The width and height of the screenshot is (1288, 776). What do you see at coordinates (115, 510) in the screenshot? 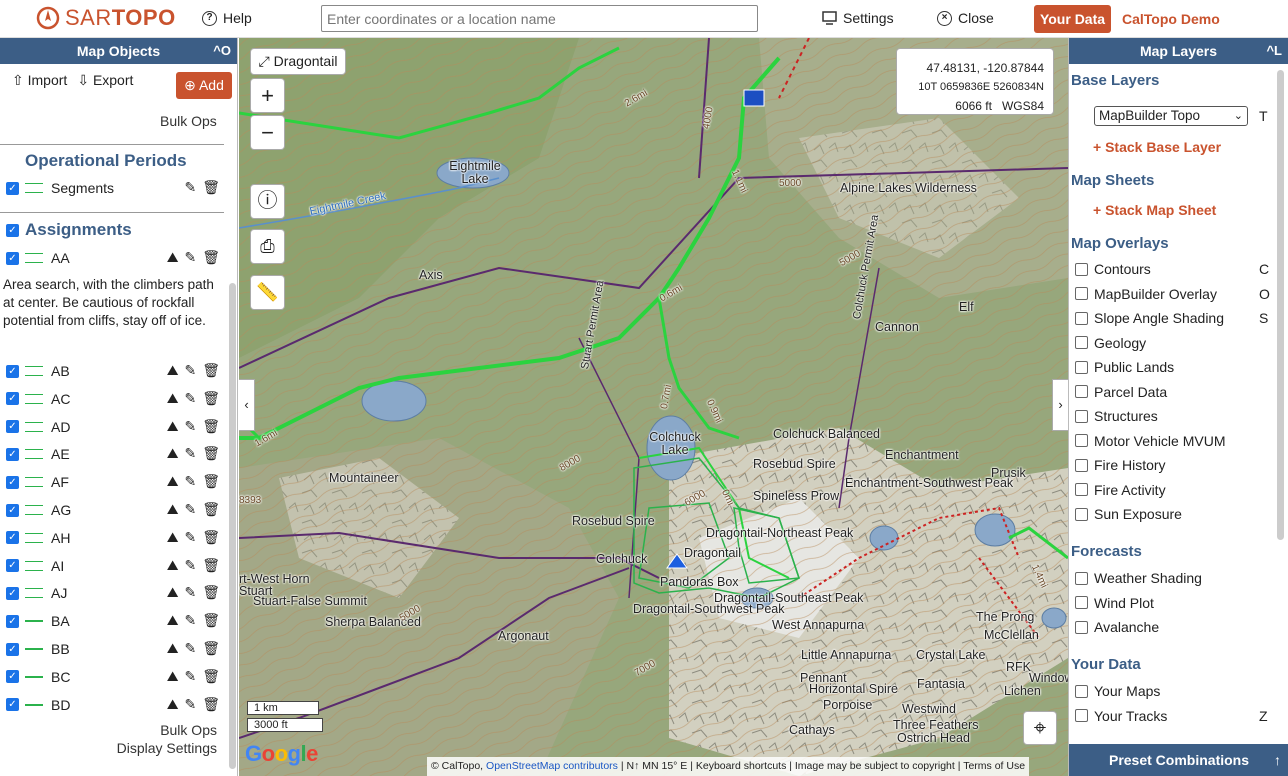
I see `assignment-row: ✓ AG ⛰ ✎ 🗑` at bounding box center [115, 510].